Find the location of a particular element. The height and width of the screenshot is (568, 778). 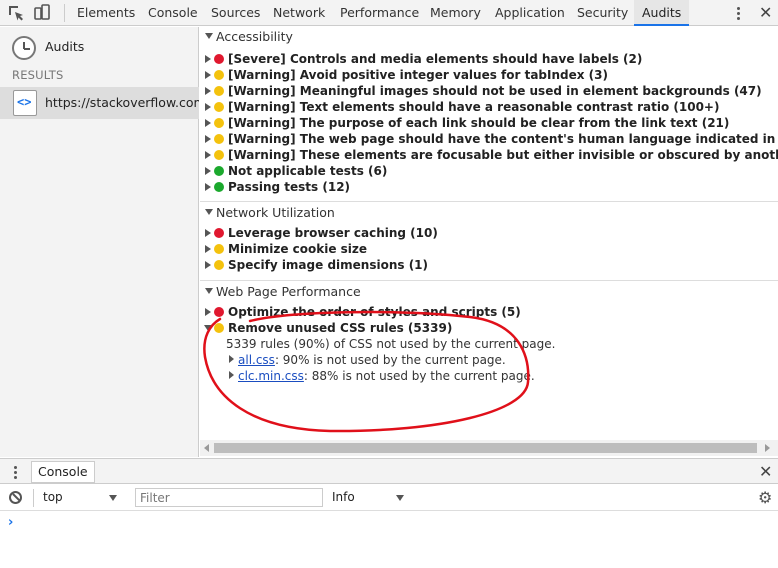

audit-label: Minimize cookie size is located at coordinates (298, 249).